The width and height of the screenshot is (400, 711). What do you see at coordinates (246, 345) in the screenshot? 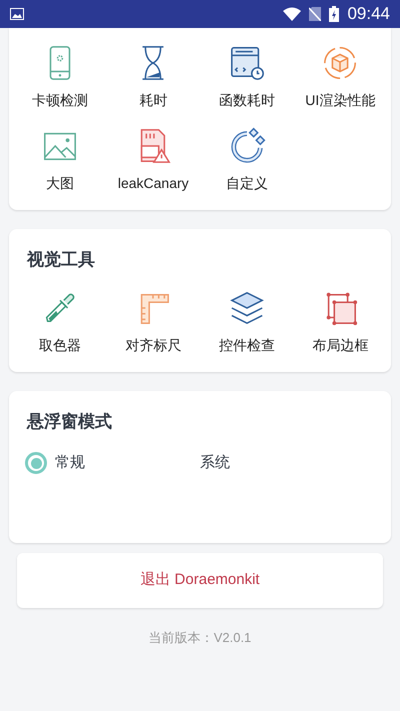
I see `tool-label: 控件检查` at bounding box center [246, 345].